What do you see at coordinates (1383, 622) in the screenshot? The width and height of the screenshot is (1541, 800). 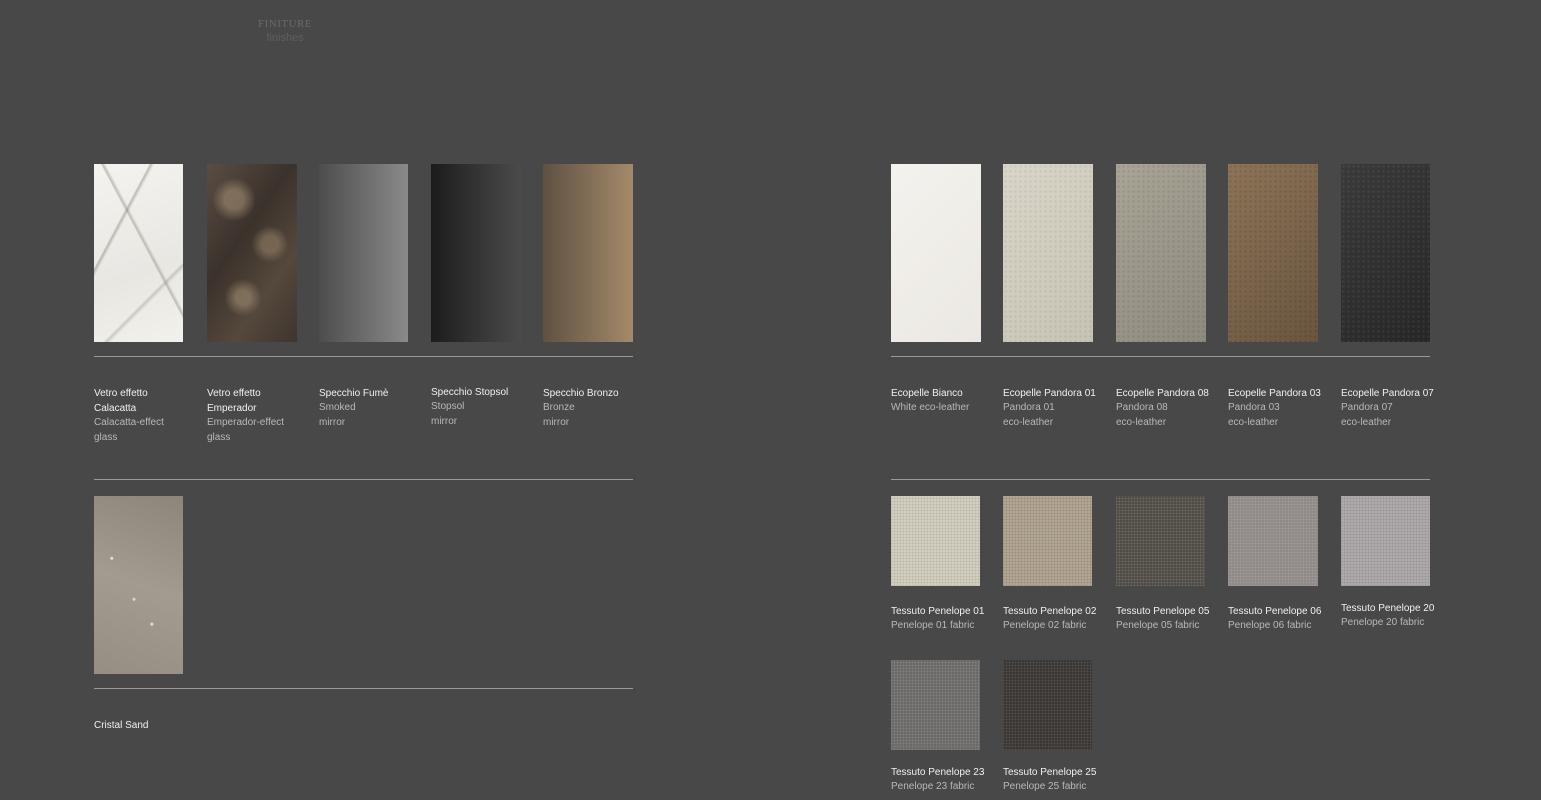 I see `finish-description: Penelope 20 fabric` at bounding box center [1383, 622].